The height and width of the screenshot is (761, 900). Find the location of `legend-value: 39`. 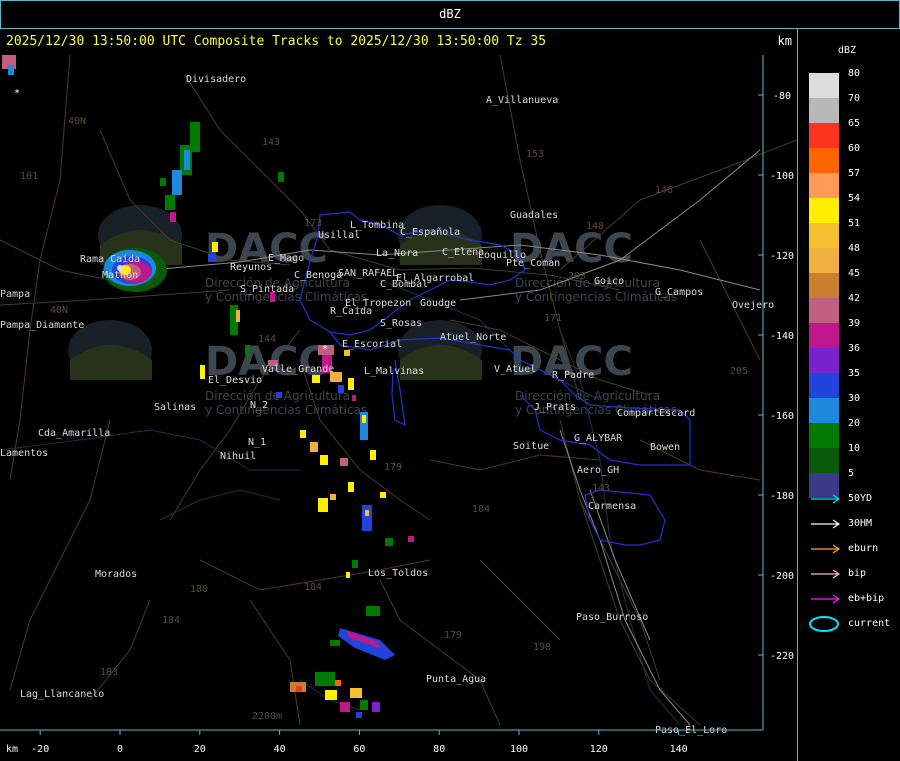

legend-value: 39 is located at coordinates (854, 323).